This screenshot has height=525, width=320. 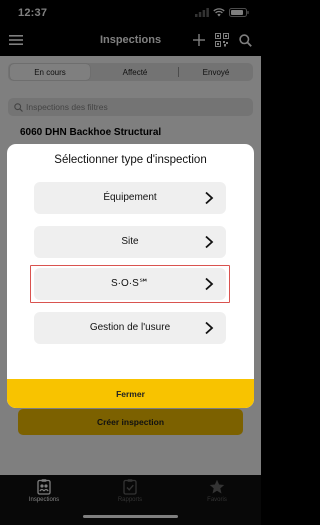 I want to click on option-label: Équipement, so click(x=130, y=197).